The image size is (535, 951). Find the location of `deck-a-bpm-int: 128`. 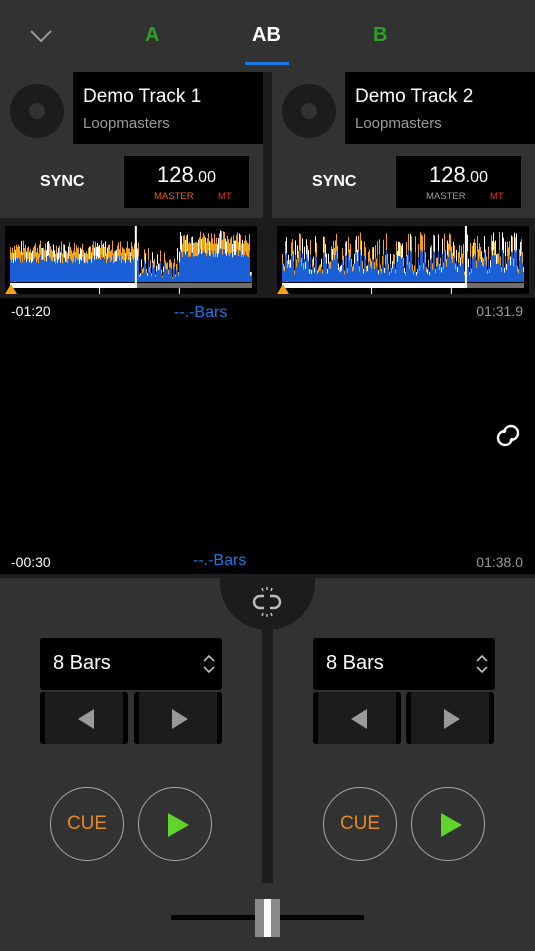

deck-a-bpm-int: 128 is located at coordinates (175, 174).